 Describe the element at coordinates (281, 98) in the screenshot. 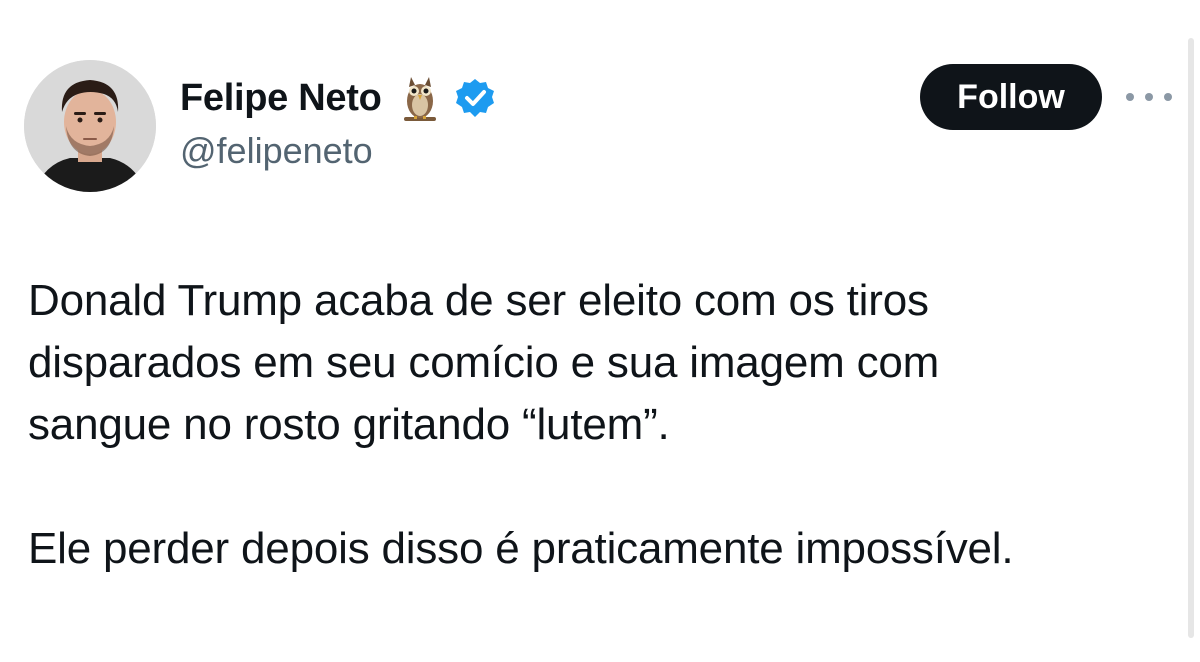

I see `author-display-name: Felipe Neto` at that location.